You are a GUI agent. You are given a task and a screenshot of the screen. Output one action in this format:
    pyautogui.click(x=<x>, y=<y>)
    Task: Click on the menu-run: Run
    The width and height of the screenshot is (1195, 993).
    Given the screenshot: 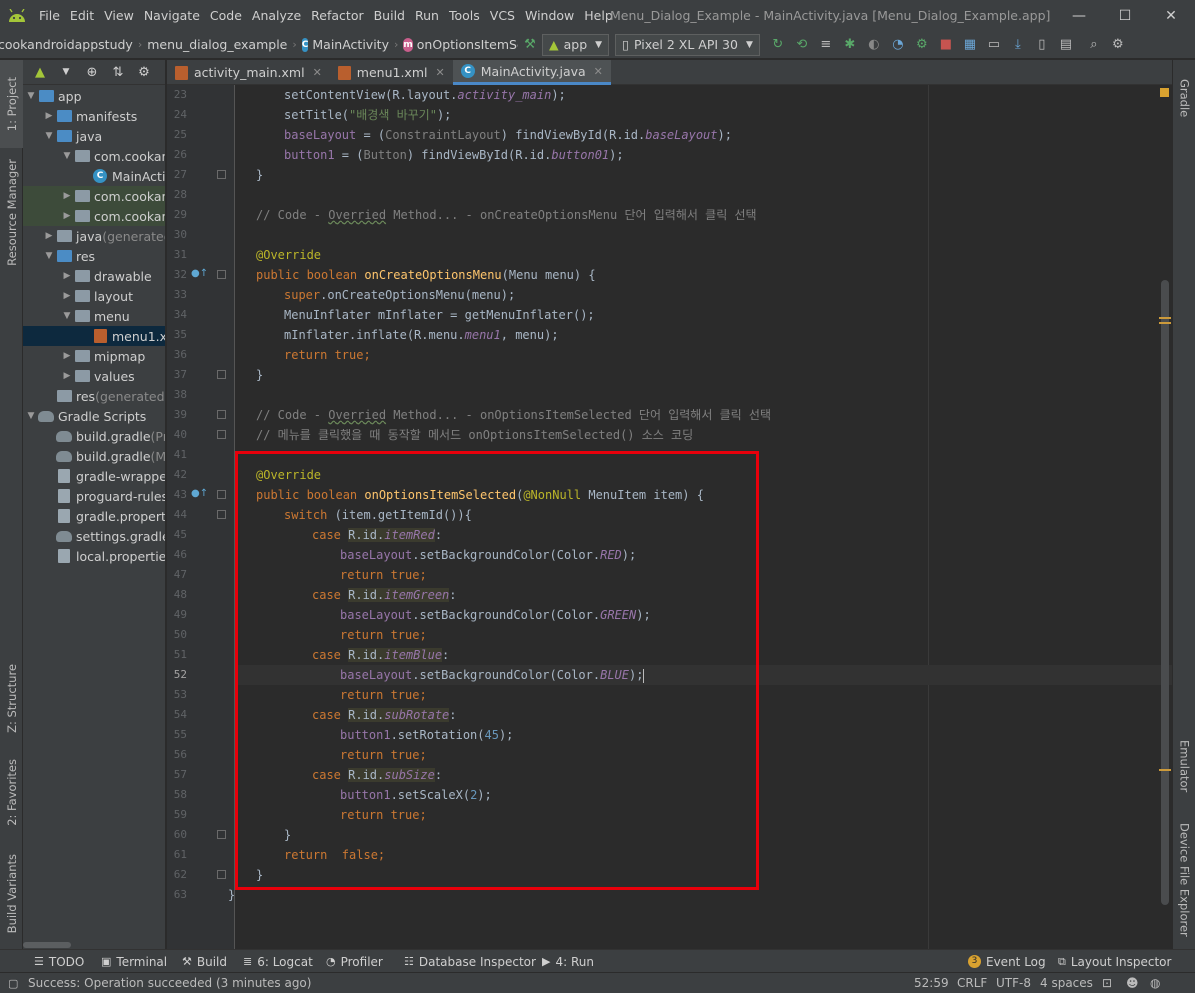 What is the action you would take?
    pyautogui.click(x=427, y=15)
    